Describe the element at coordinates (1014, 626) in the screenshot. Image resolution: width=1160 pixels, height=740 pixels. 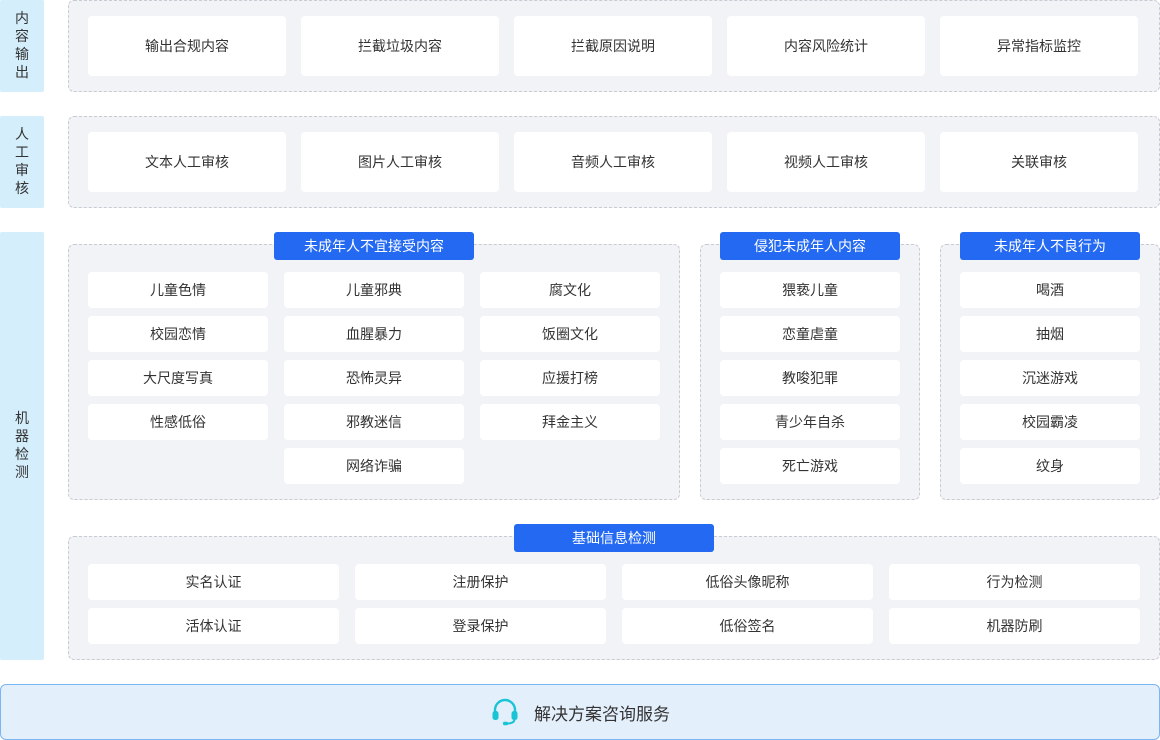
I see `basic-item: 机器防刷` at that location.